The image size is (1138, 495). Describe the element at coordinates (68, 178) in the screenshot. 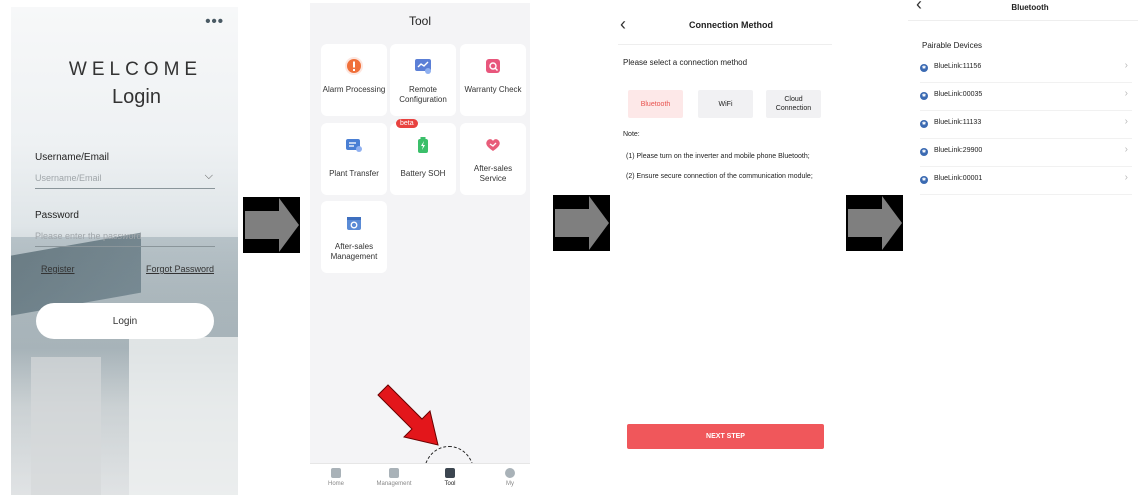

I see `username-placeholder: Username/Email` at that location.